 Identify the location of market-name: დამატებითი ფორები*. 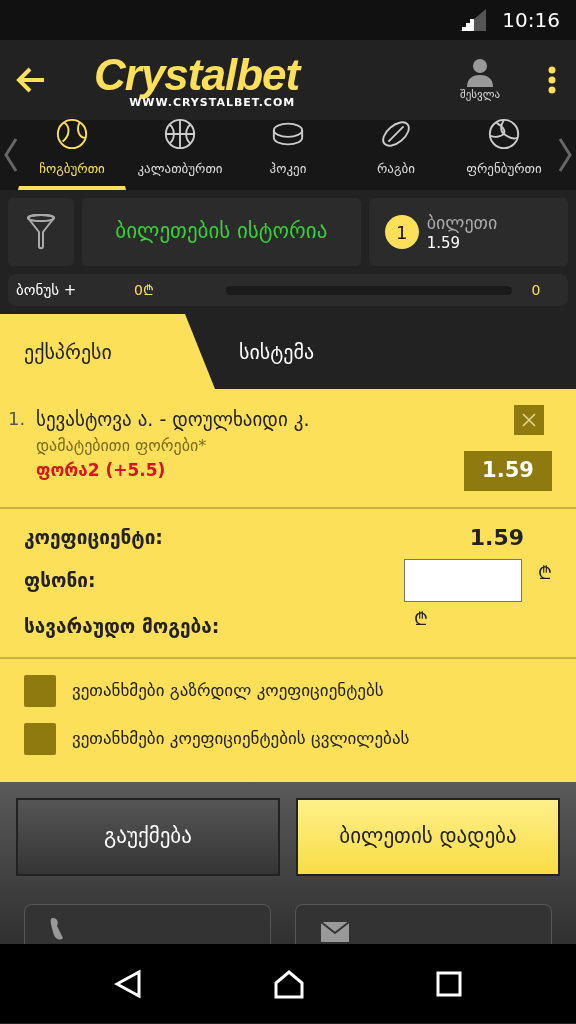
(122, 445).